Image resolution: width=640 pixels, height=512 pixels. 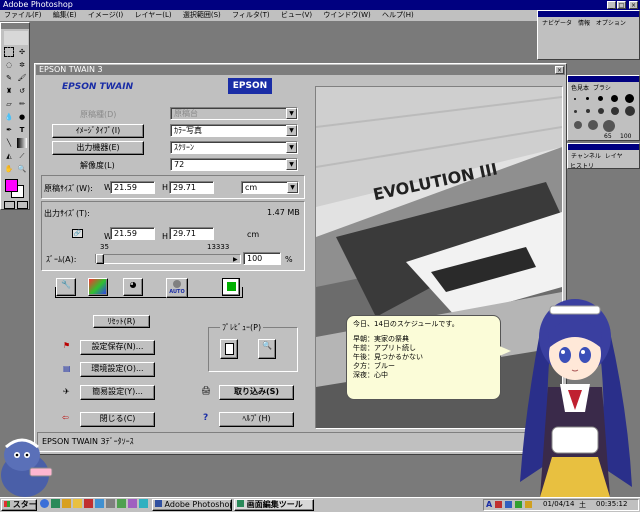 What do you see at coordinates (262, 258) in the screenshot?
I see `zoom-field: 100` at bounding box center [262, 258].